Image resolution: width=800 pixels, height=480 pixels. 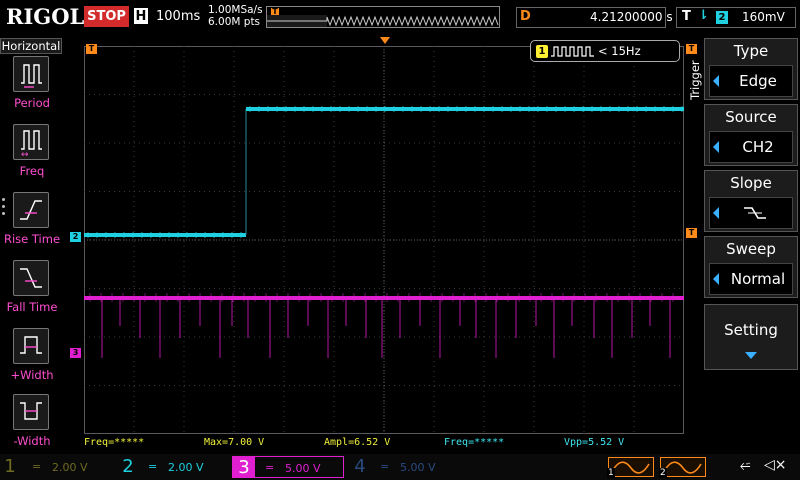 I want to click on trigger-source-button: Source CH2, so click(x=751, y=135).